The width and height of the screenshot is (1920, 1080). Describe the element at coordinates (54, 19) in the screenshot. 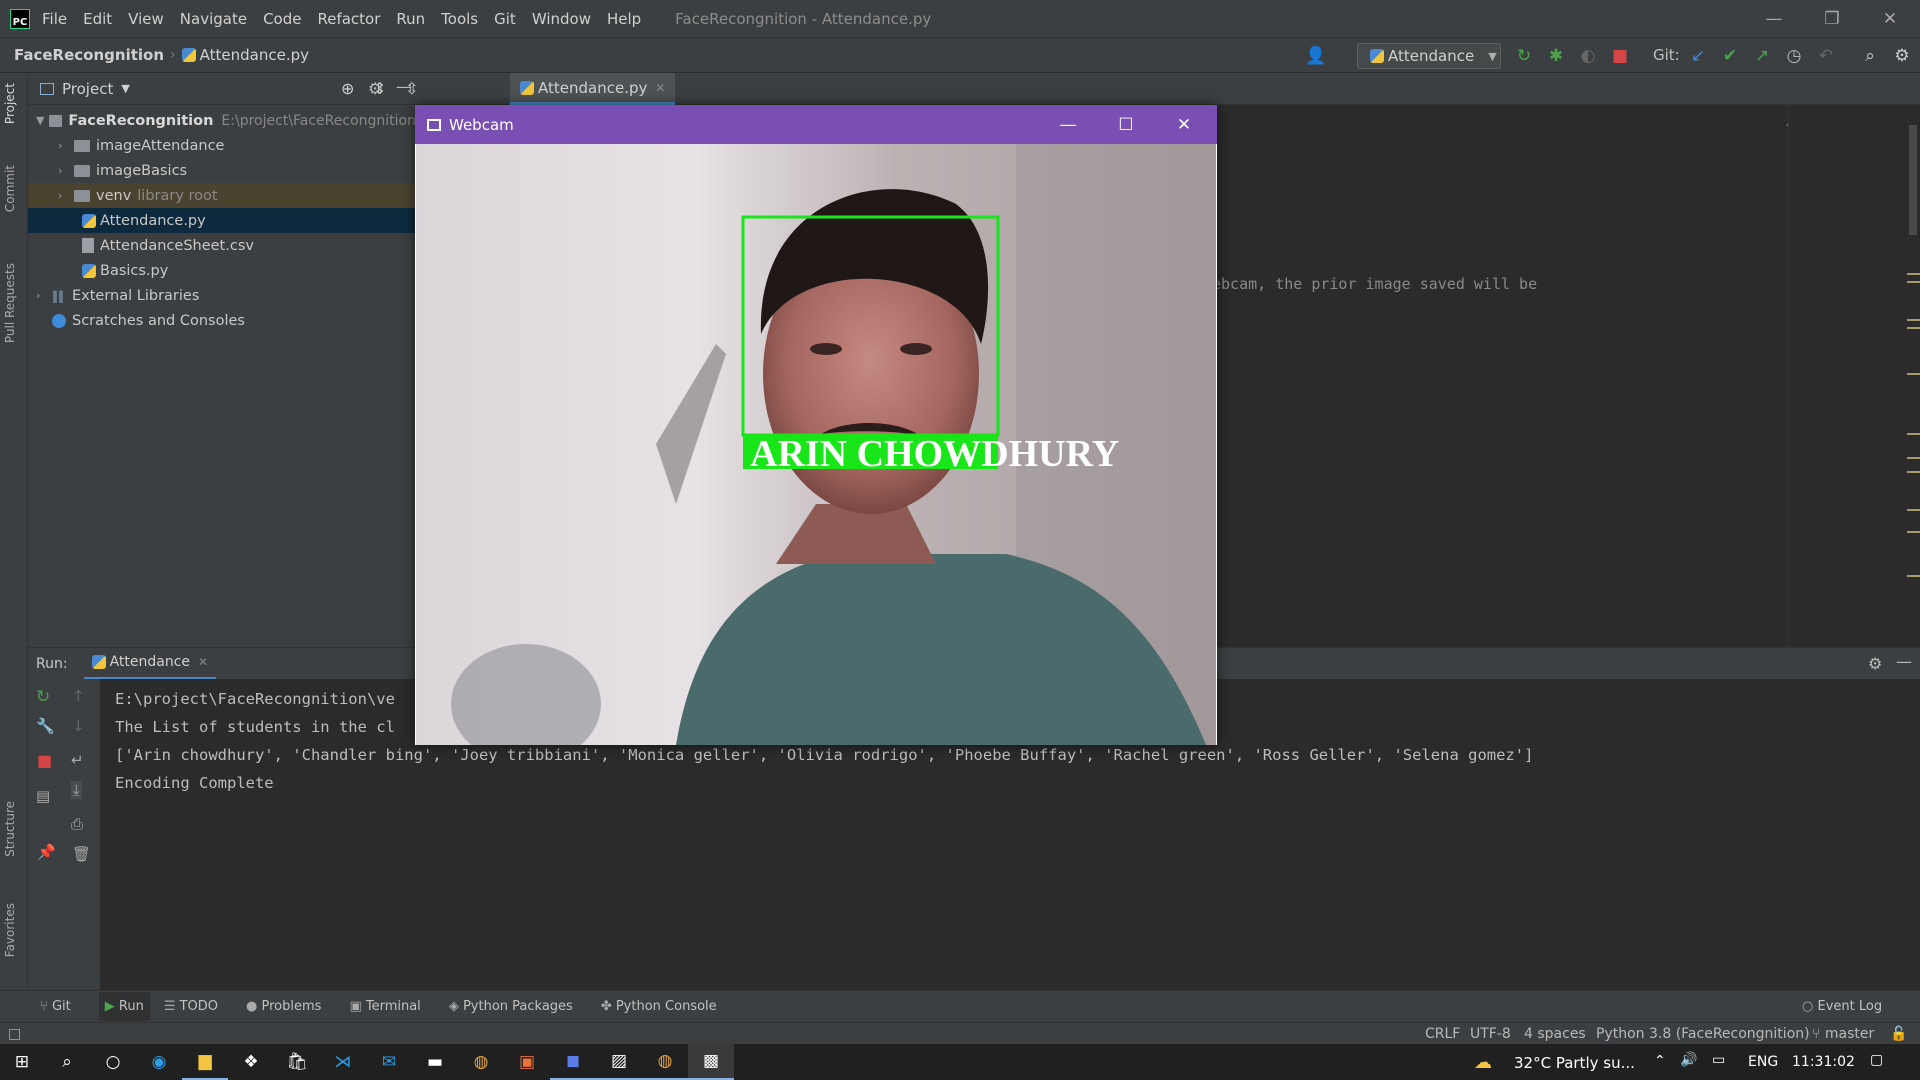

I see `menu-file: File` at that location.